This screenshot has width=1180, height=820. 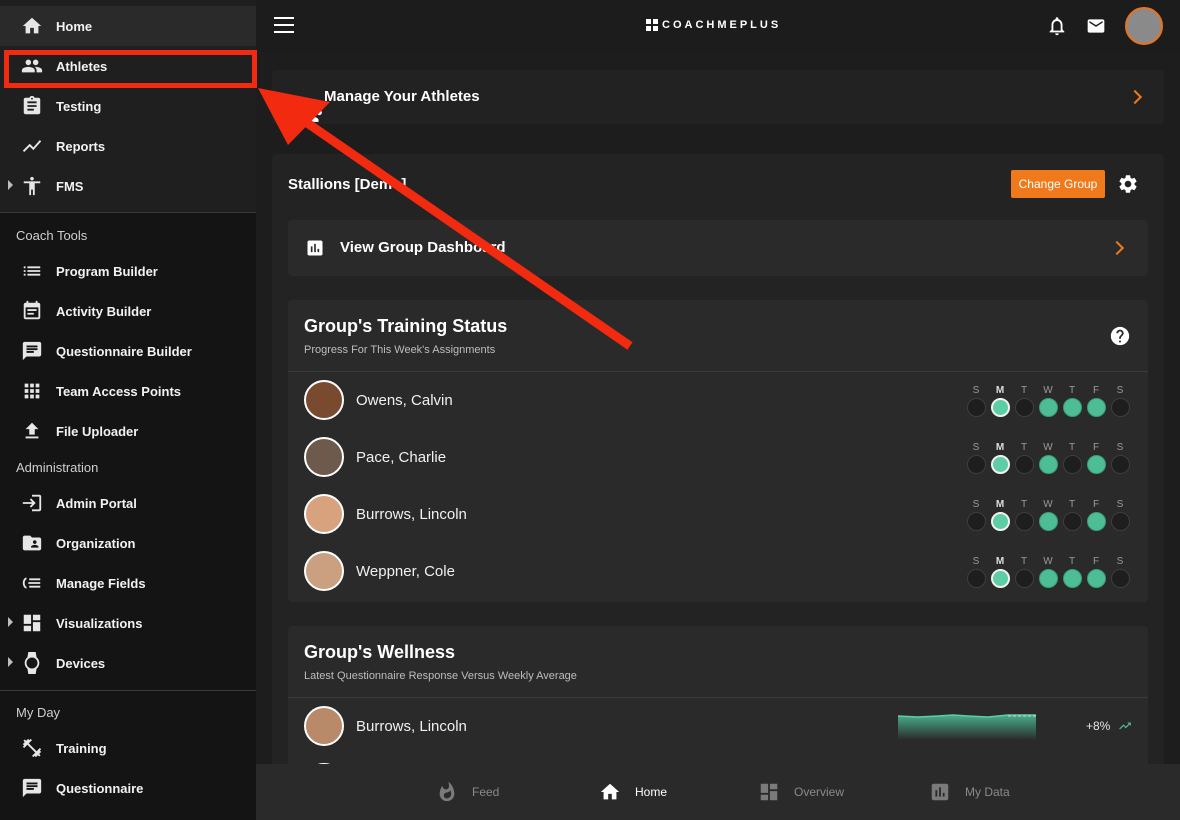 I want to click on day-label: F, so click(x=1096, y=390).